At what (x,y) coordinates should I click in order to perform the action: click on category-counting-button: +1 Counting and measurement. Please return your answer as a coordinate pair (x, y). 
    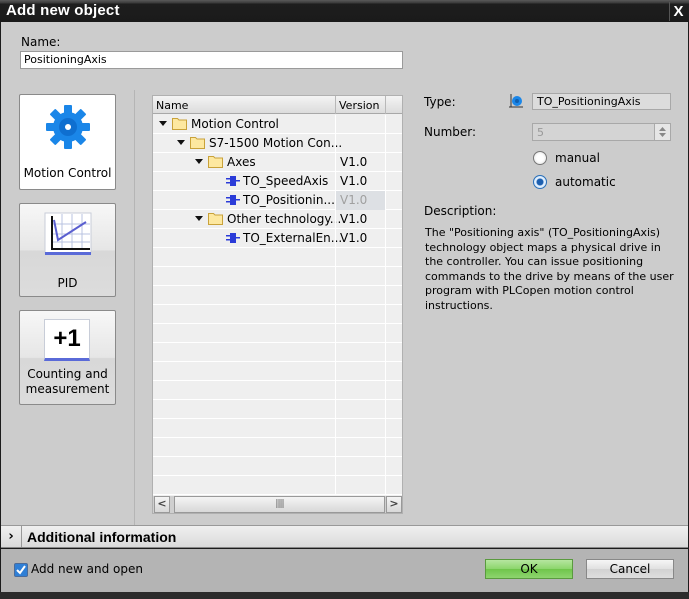
    Looking at the image, I should click on (67, 357).